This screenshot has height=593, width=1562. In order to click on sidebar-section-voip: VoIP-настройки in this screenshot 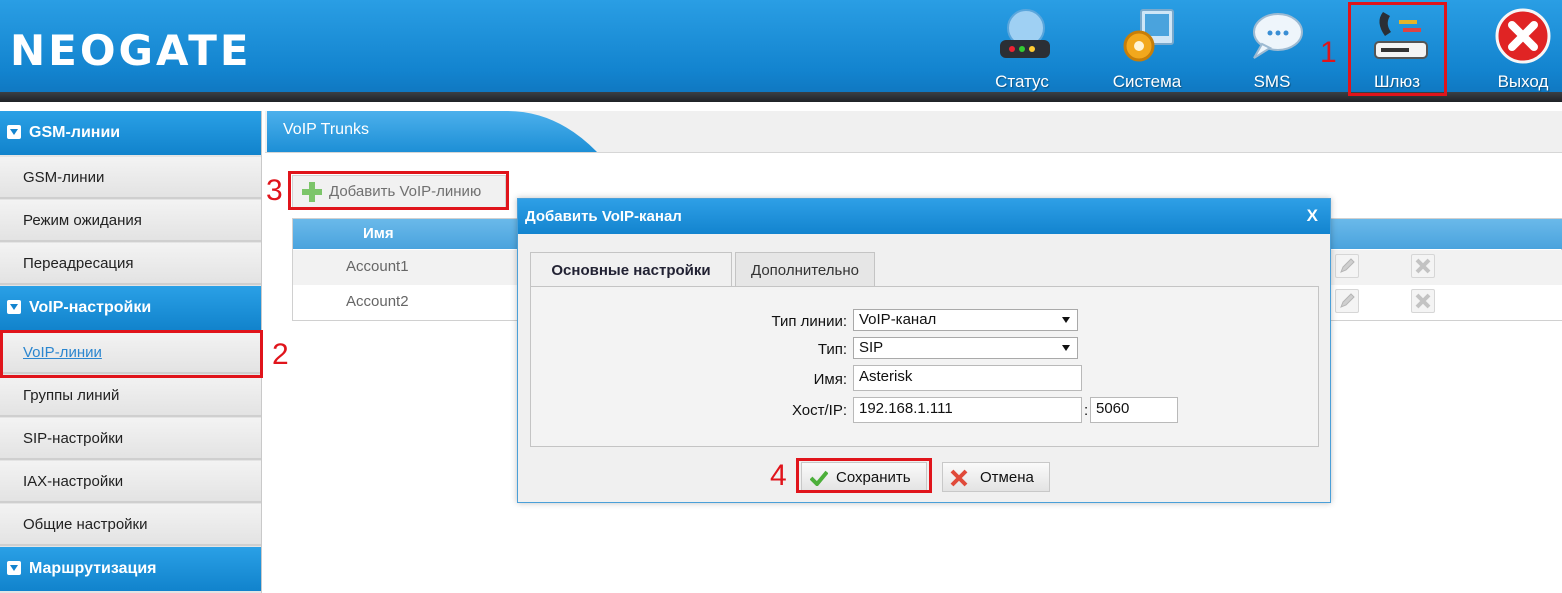, I will do `click(130, 308)`.